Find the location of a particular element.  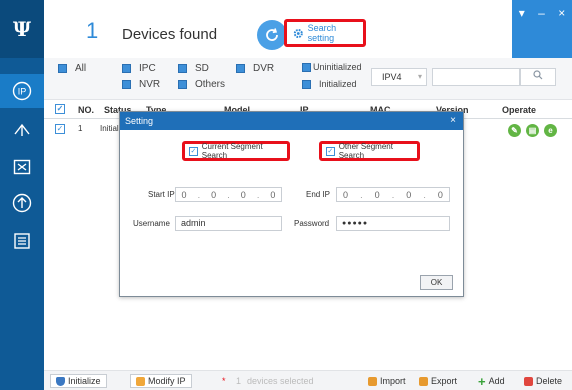

filter-sd-label: SD is located at coordinates (202, 68).